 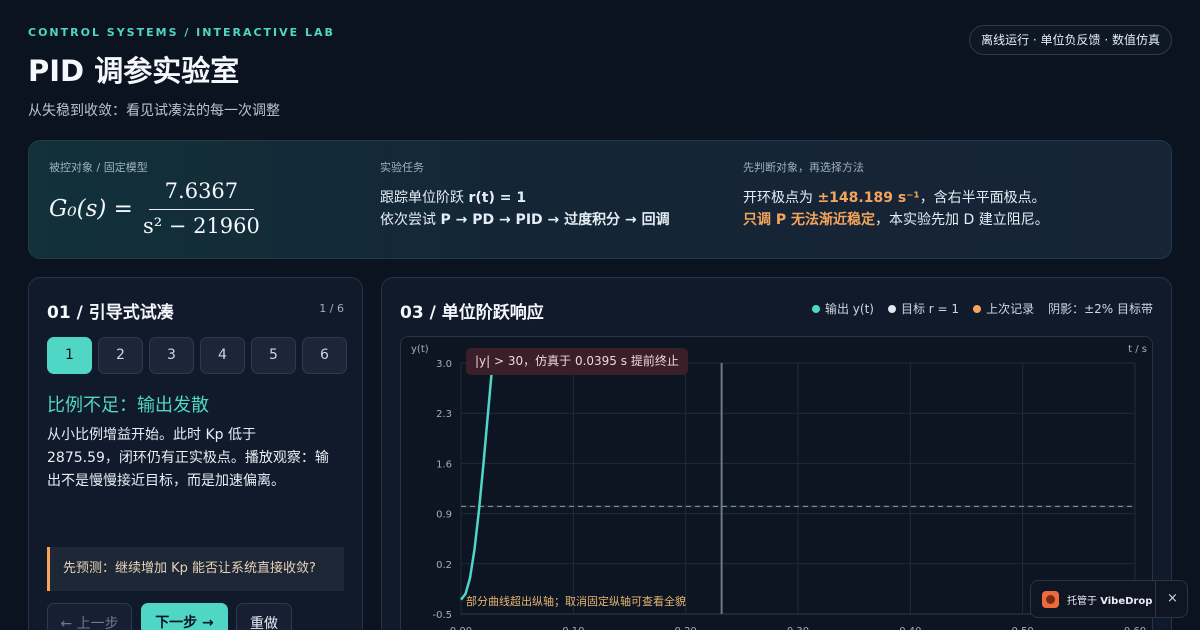 What do you see at coordinates (120, 355) in the screenshot?
I see `step-button-2: 2` at bounding box center [120, 355].